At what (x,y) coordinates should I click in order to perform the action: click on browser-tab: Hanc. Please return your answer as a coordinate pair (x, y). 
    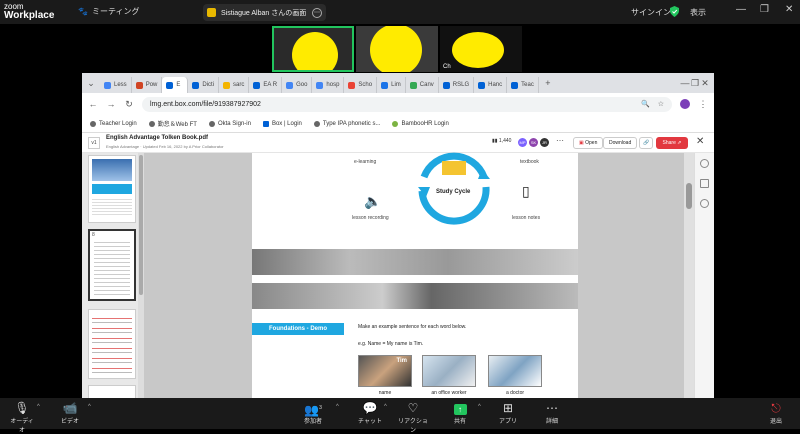
    Looking at the image, I should click on (491, 85).